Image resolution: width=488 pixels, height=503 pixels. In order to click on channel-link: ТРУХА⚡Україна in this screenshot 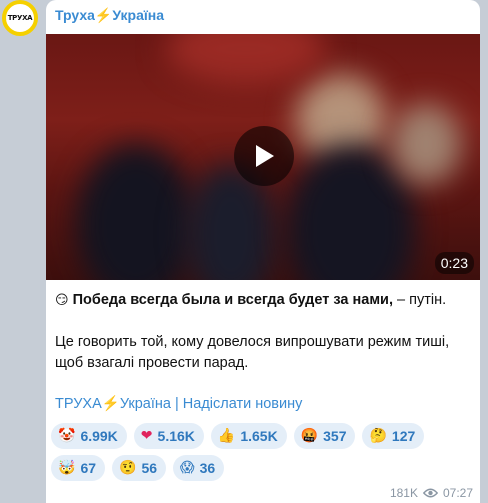, I will do `click(113, 404)`.